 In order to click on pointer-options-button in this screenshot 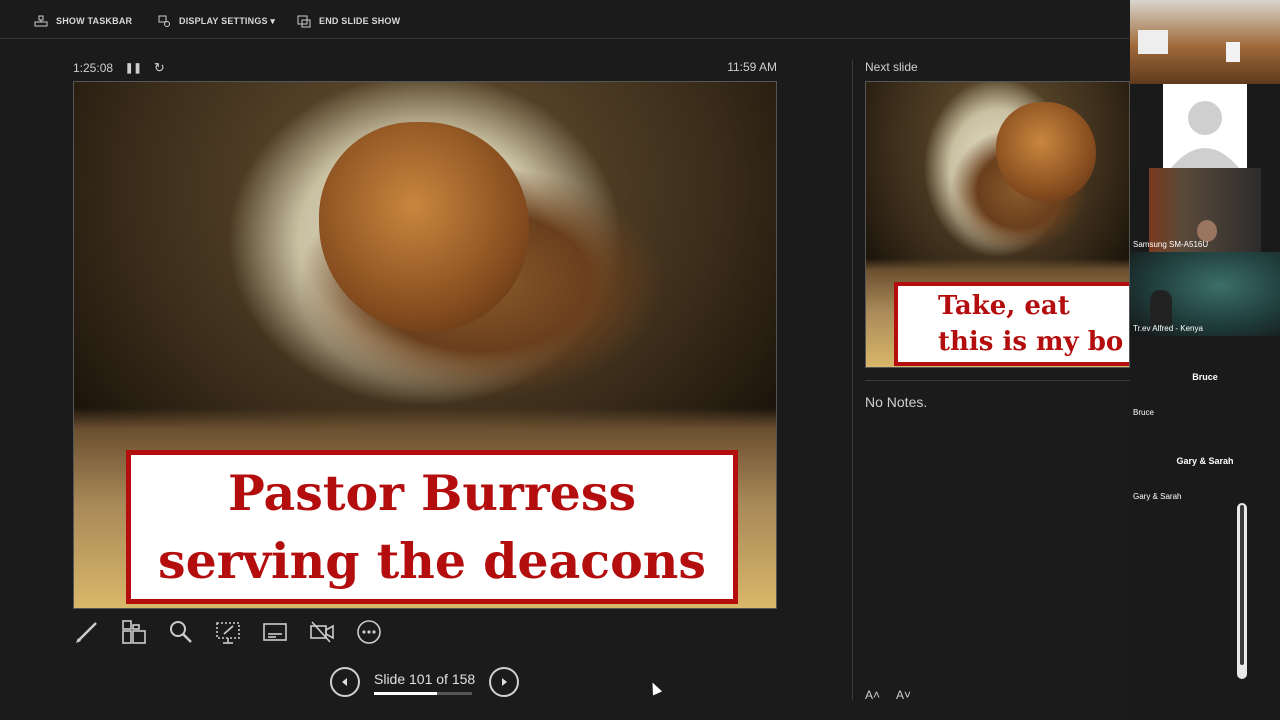, I will do `click(228, 632)`.